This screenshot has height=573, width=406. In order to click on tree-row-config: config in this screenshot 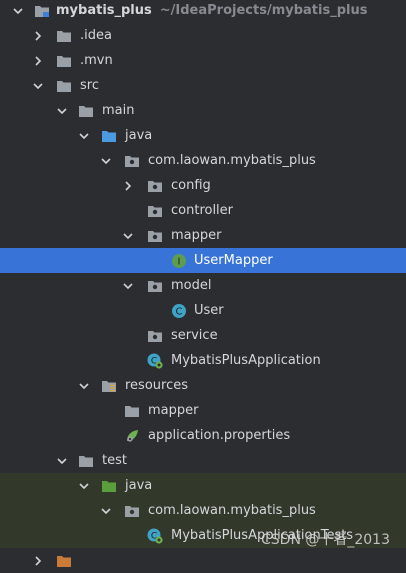, I will do `click(203, 185)`.